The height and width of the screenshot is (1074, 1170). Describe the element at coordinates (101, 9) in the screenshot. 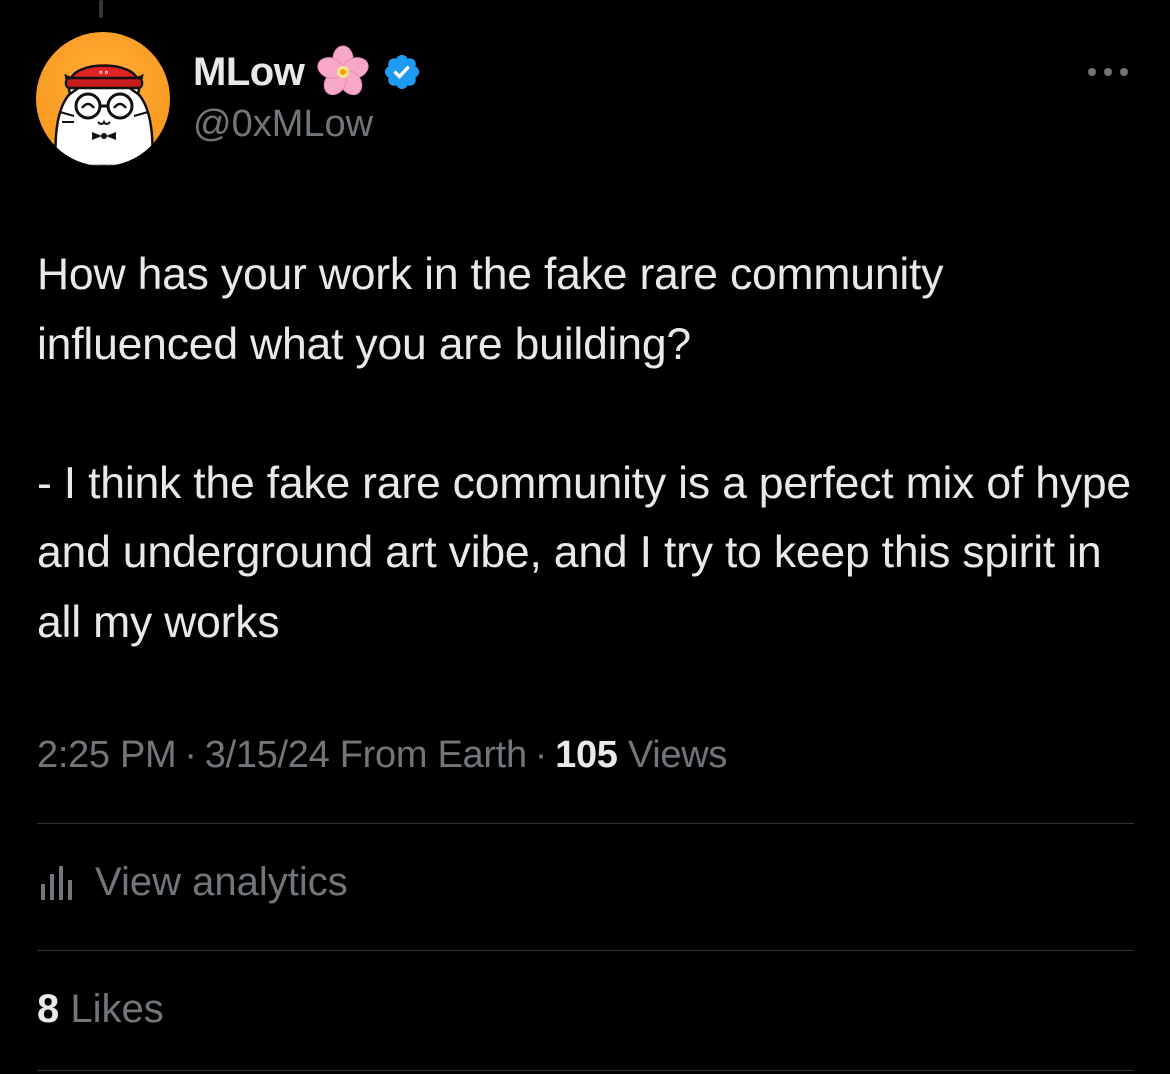

I see `thread-connector-line` at that location.